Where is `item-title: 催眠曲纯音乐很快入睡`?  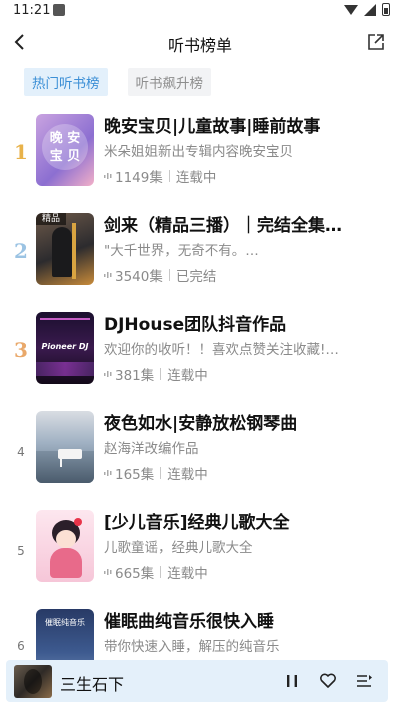 item-title: 催眠曲纯音乐很快入睡 is located at coordinates (189, 622).